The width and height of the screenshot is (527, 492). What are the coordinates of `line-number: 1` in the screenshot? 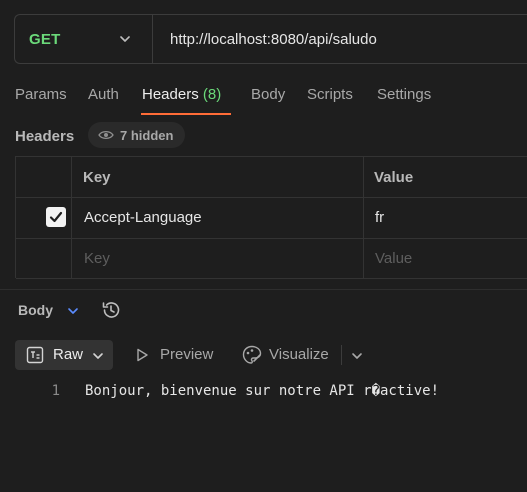 It's located at (55, 391).